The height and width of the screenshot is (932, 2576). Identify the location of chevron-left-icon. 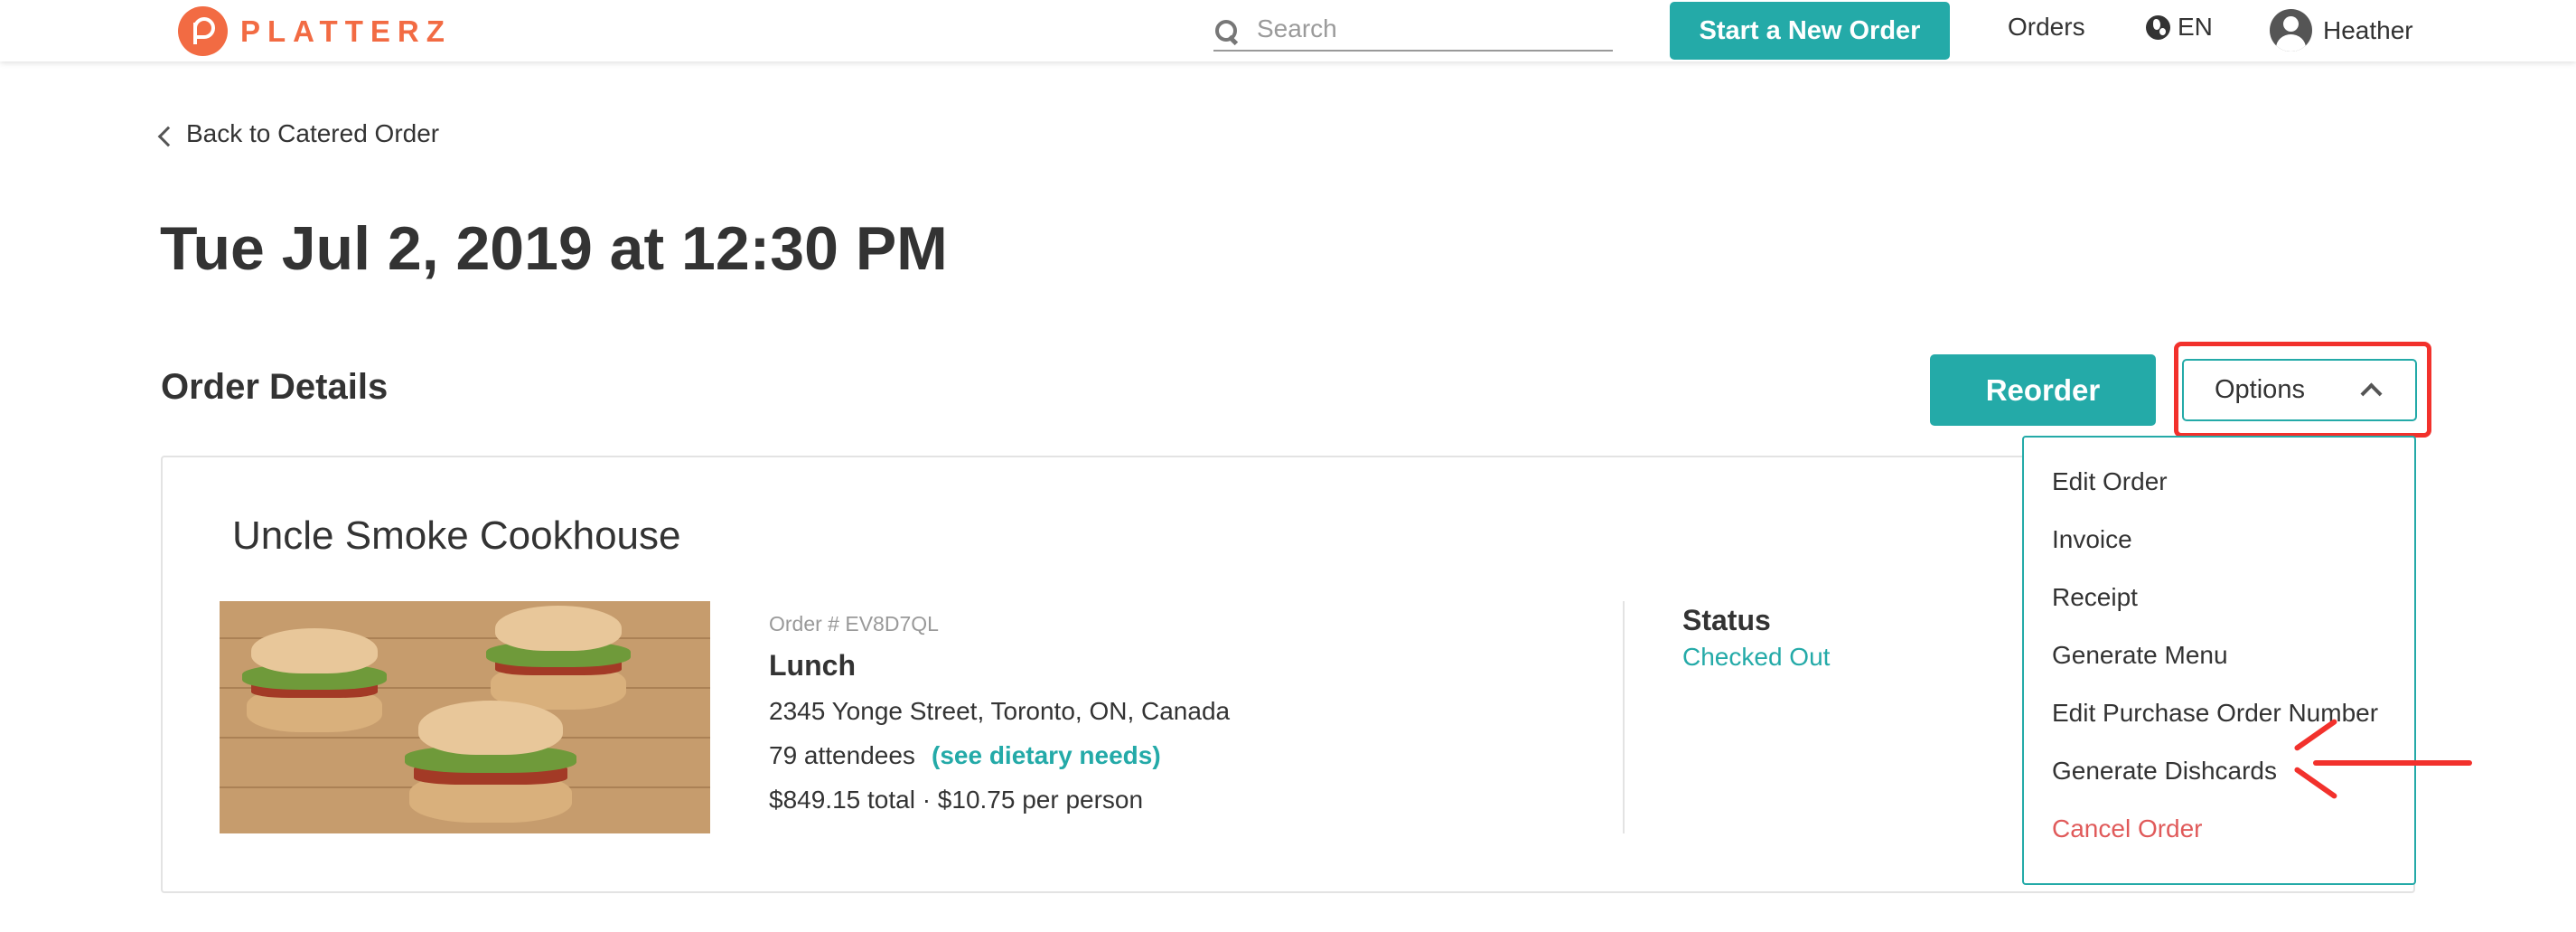
(168, 136).